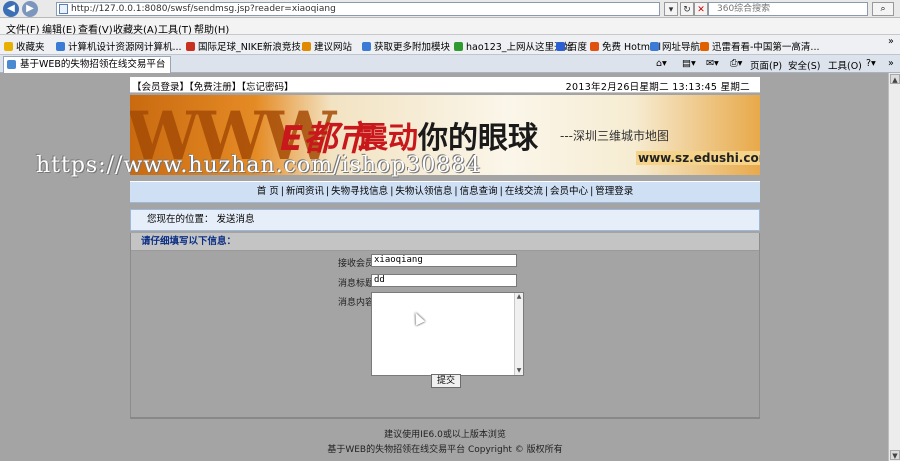 Image resolution: width=900 pixels, height=461 pixels. What do you see at coordinates (804, 65) in the screenshot?
I see `menu-security: 安全(S)` at bounding box center [804, 65].